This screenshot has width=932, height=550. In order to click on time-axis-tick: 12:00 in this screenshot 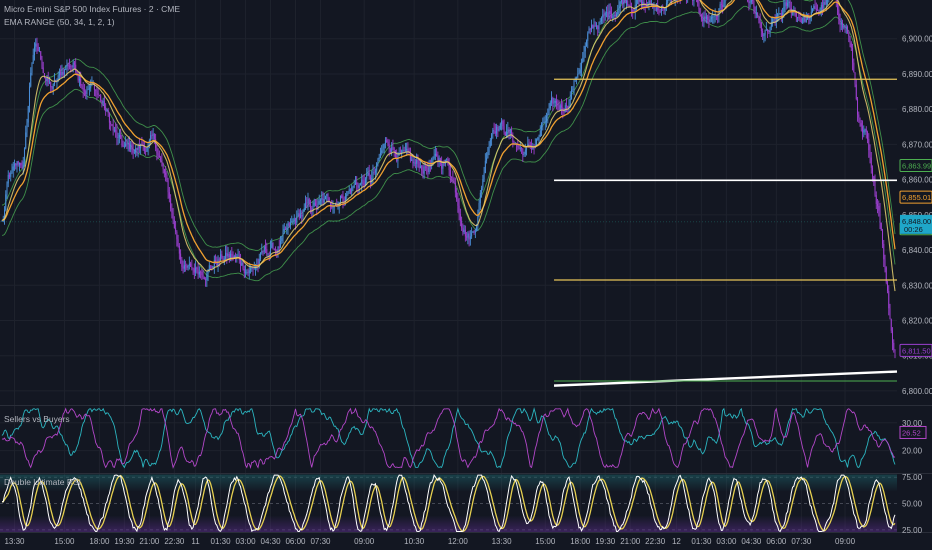, I will do `click(458, 541)`.